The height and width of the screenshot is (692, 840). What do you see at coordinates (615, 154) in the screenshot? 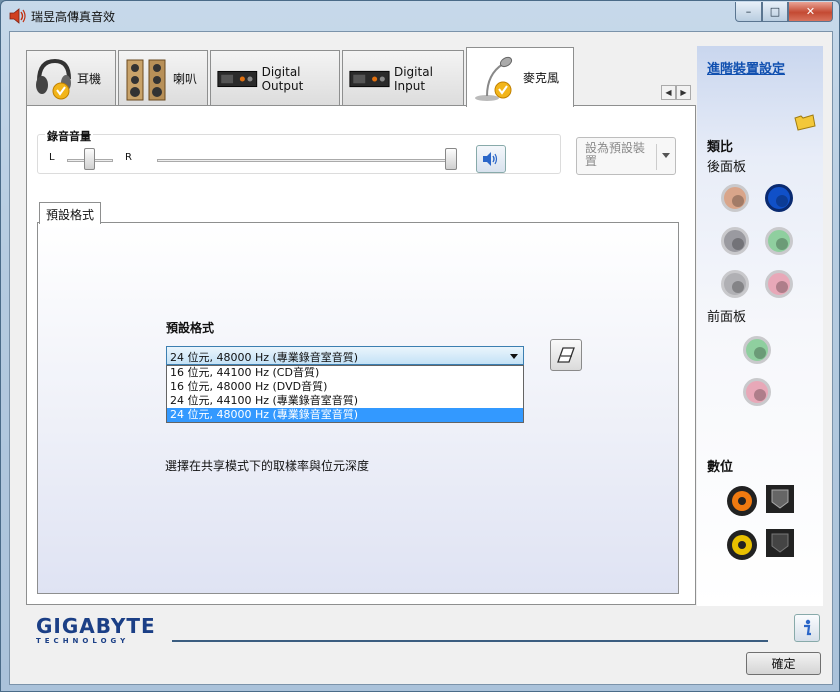
I see `set-default-label: 設為預設裝置` at bounding box center [615, 154].